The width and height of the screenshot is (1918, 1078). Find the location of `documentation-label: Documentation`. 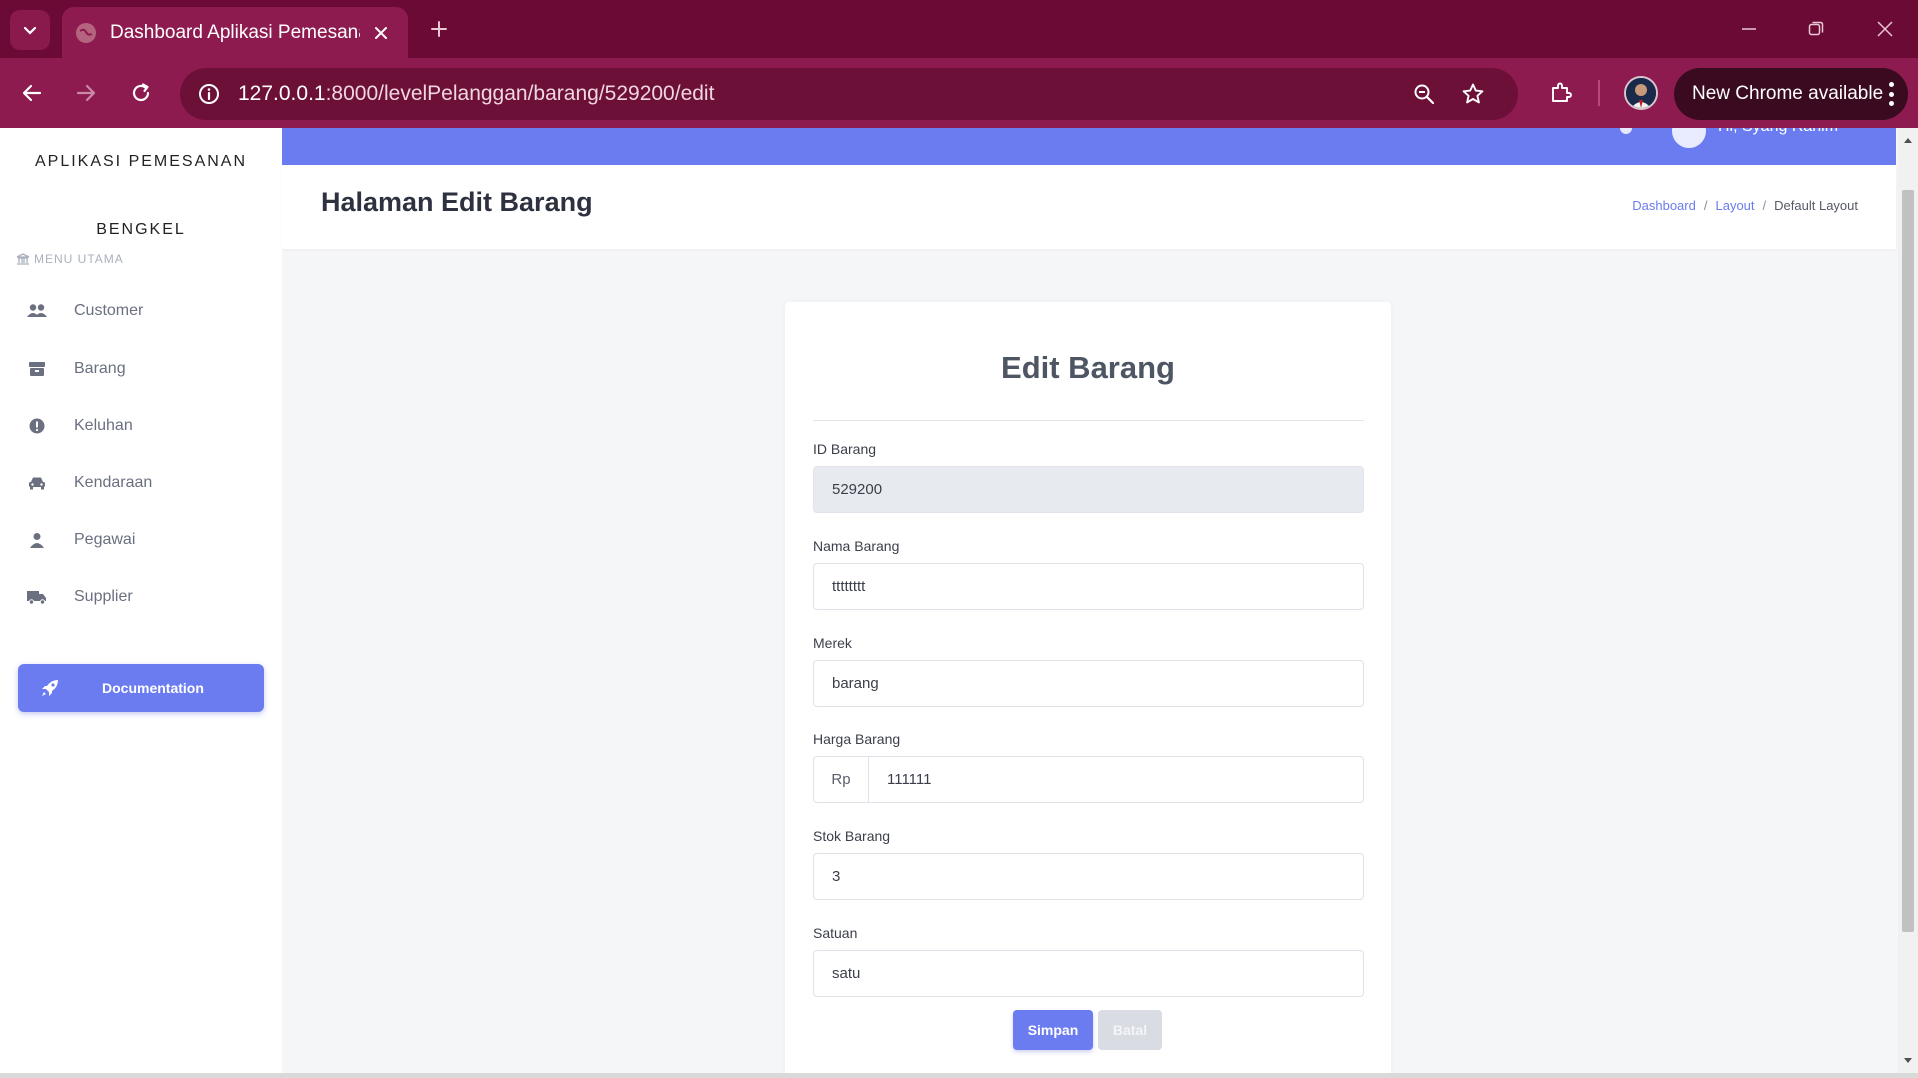

documentation-label: Documentation is located at coordinates (153, 688).